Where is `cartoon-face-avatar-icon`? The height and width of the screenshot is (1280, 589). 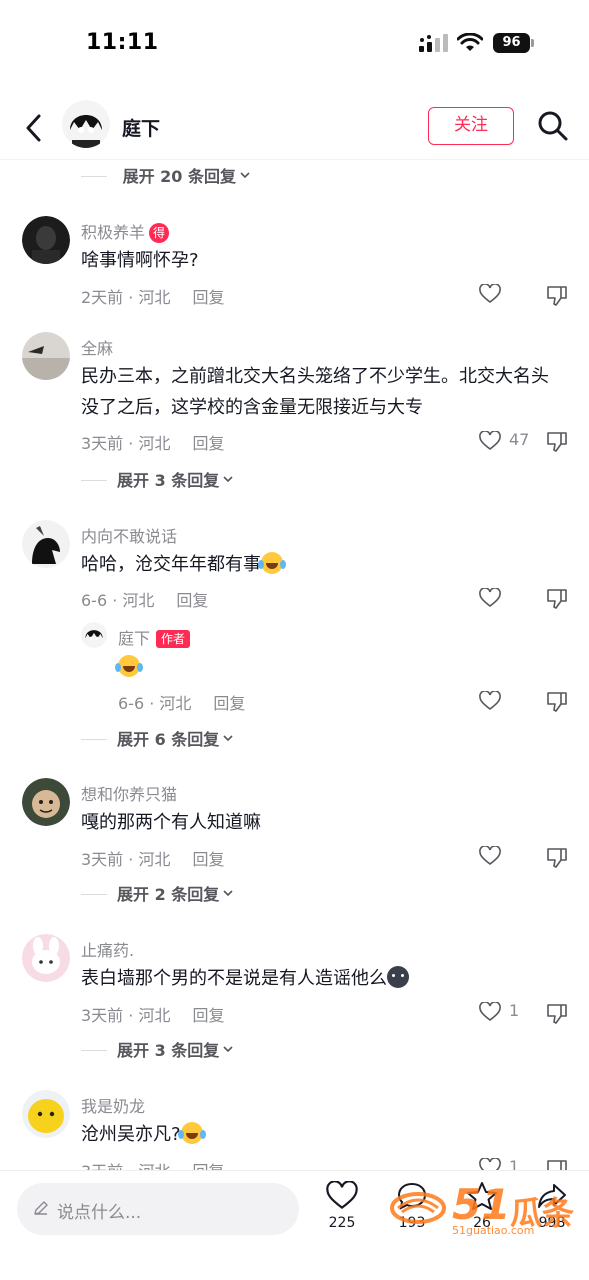 cartoon-face-avatar-icon is located at coordinates (46, 802).